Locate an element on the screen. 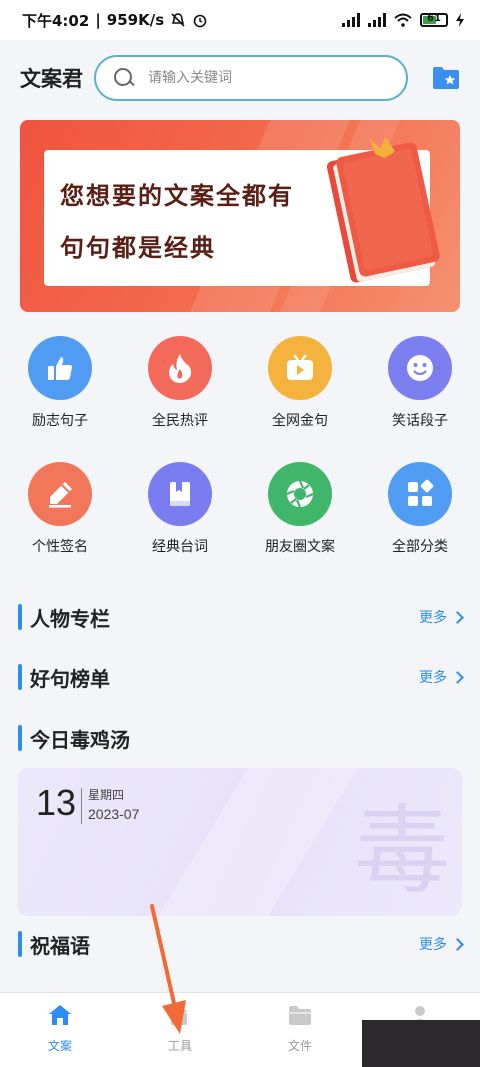 Image resolution: width=480 pixels, height=1067 pixels. tv-play-icon is located at coordinates (300, 367).